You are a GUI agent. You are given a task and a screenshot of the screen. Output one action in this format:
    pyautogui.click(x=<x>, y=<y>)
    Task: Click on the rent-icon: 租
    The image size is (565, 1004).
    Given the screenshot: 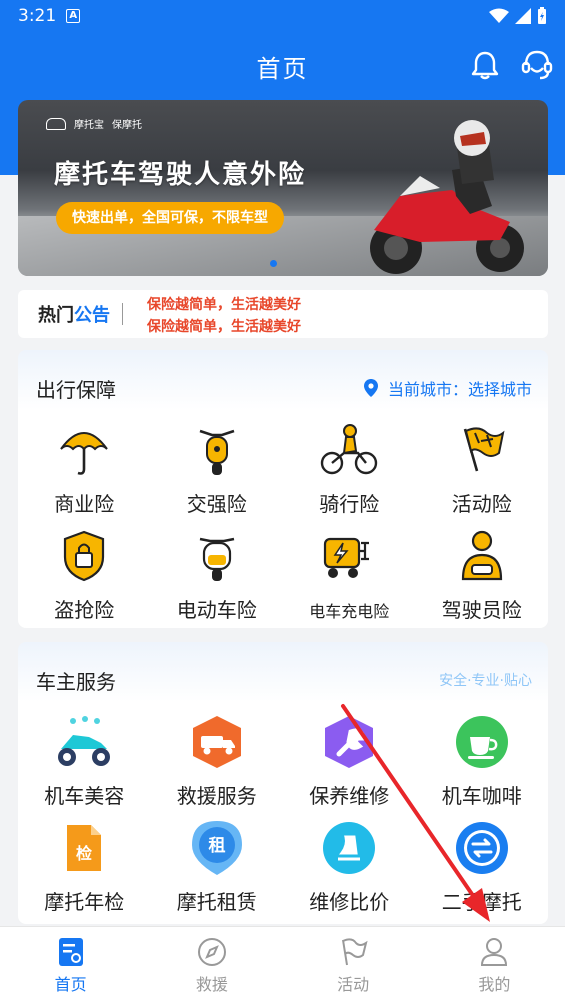 What is the action you would take?
    pyautogui.click(x=216, y=848)
    